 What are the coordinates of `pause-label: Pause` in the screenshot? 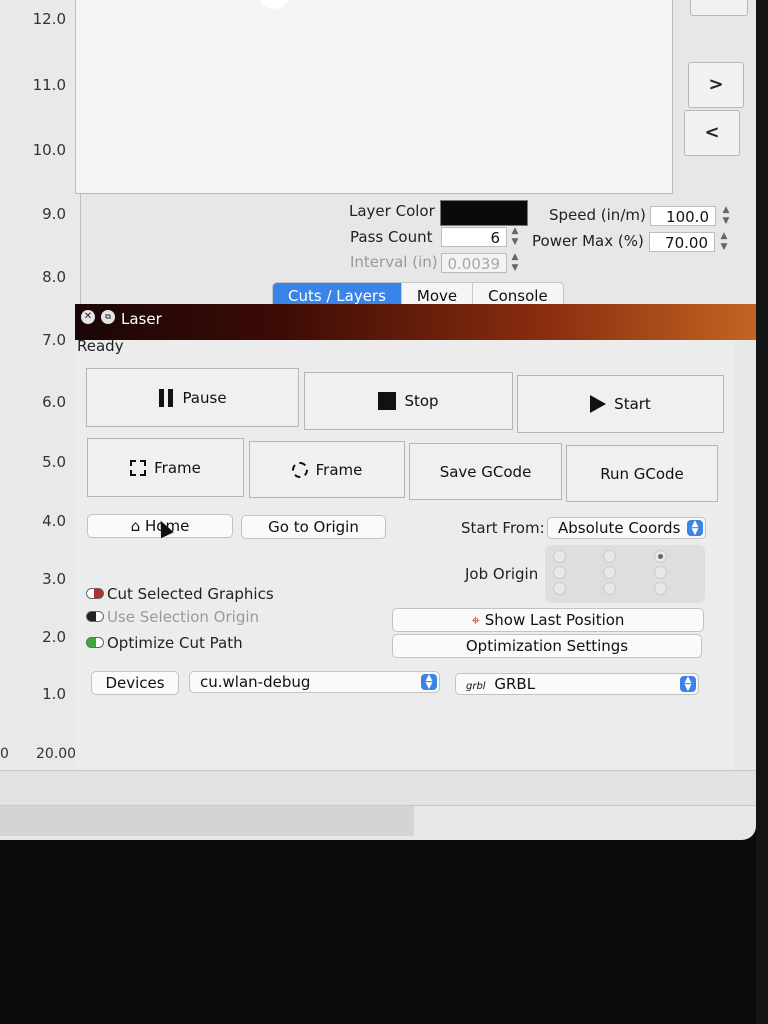 It's located at (204, 397).